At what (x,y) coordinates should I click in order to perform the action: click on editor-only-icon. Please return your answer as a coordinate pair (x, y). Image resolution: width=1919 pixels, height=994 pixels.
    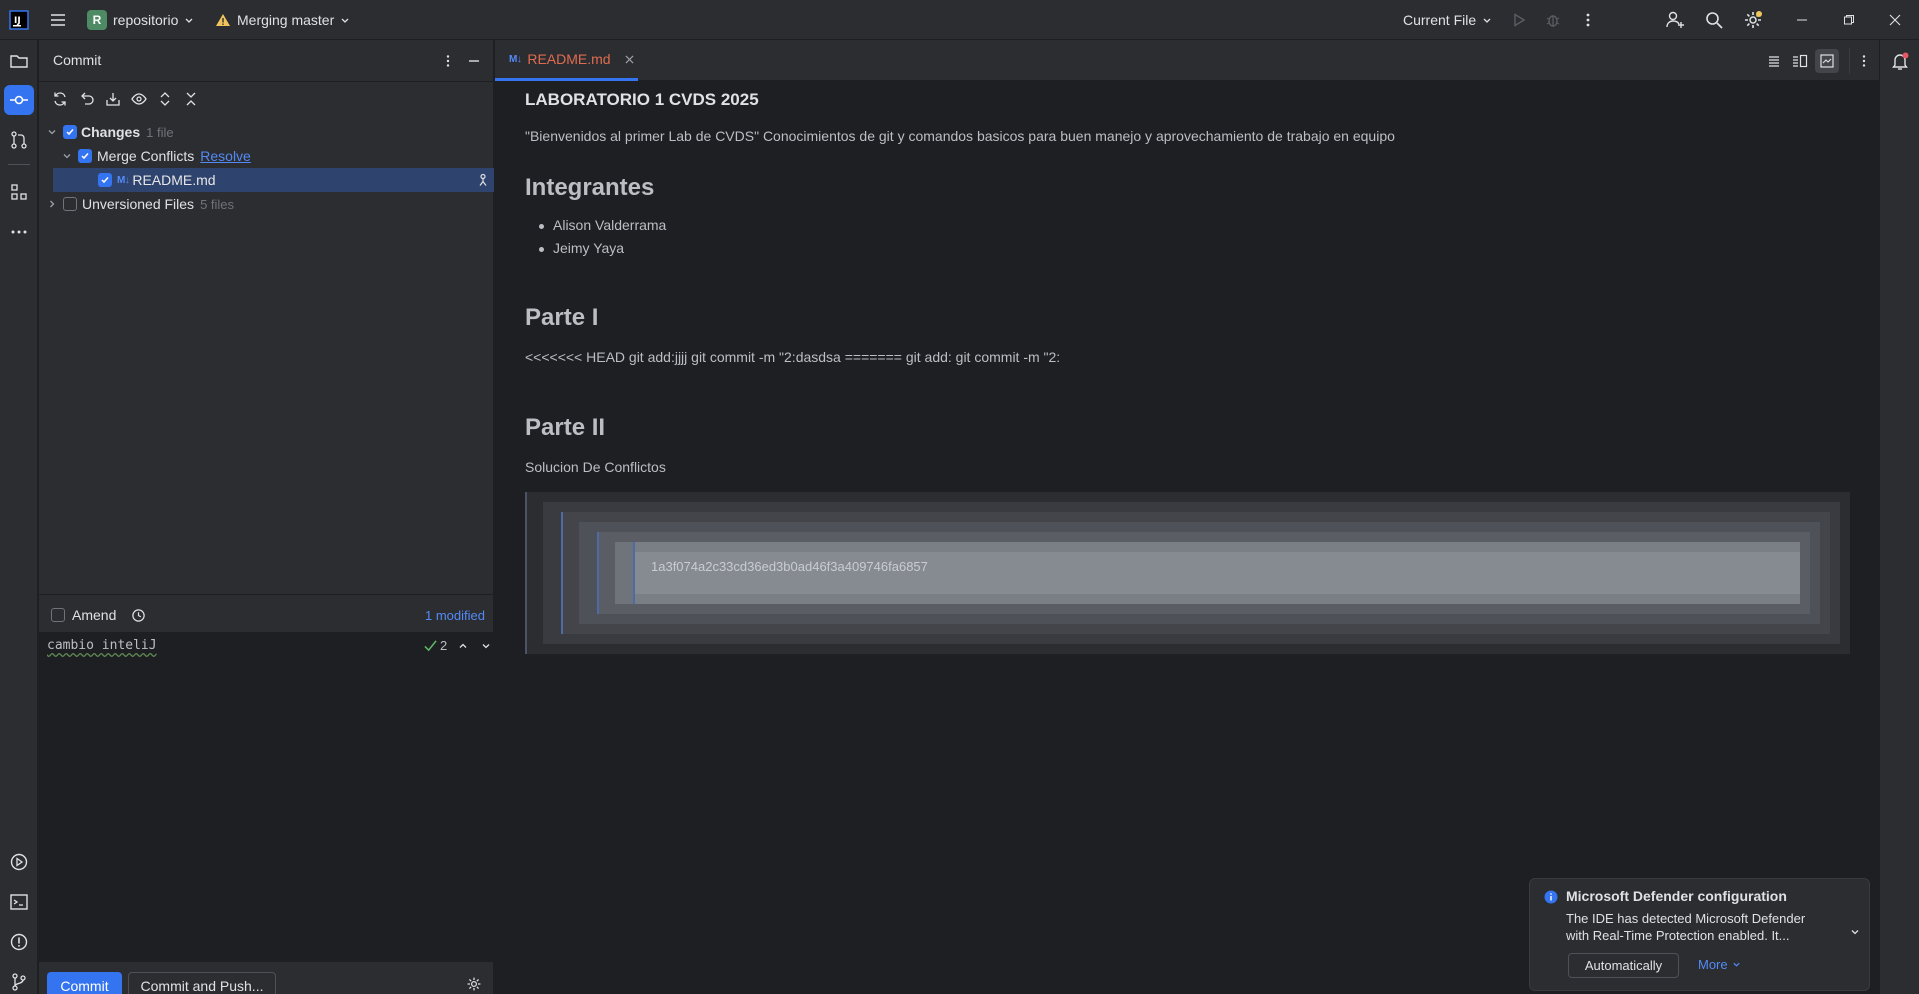
    Looking at the image, I should click on (1774, 61).